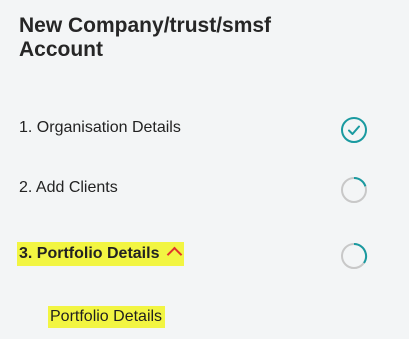  Describe the element at coordinates (145, 37) in the screenshot. I see `panel-title: New Company/trust/smsf Account` at that location.